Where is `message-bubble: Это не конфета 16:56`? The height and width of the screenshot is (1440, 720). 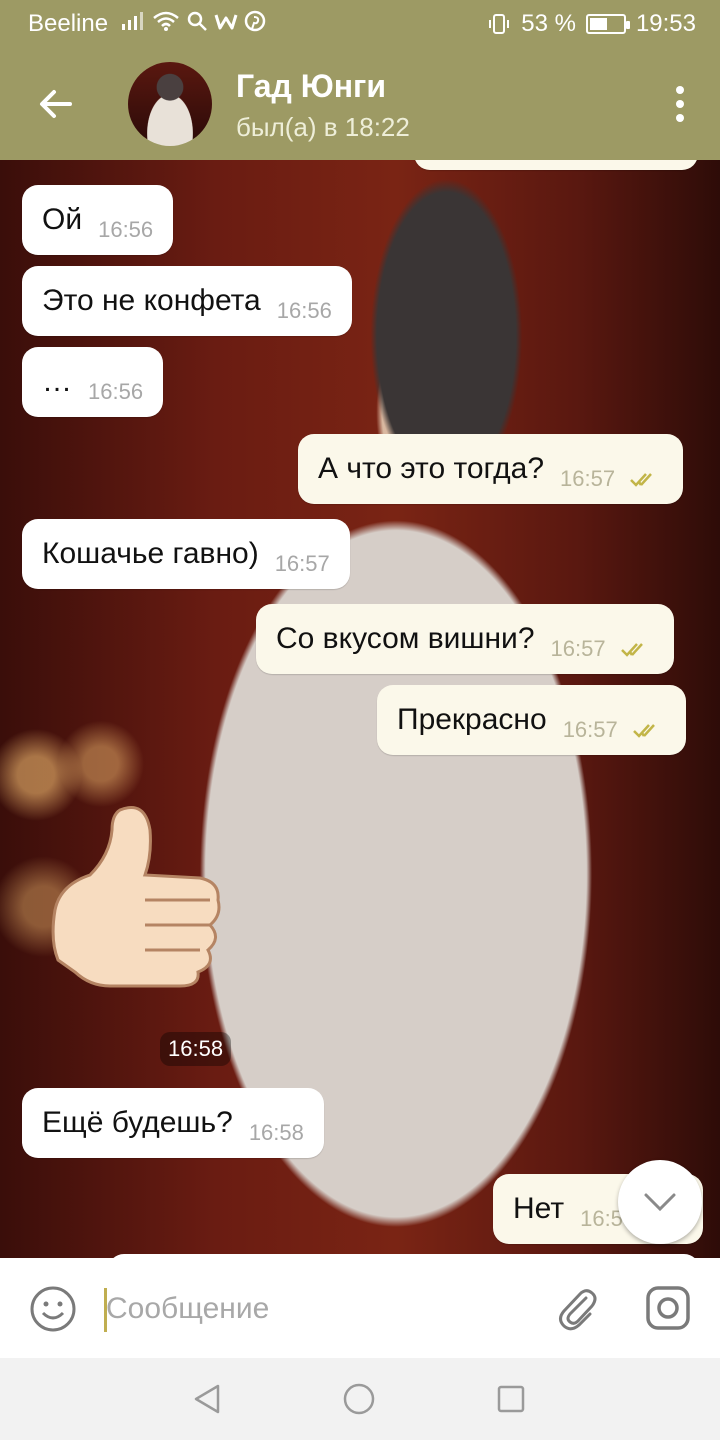
message-bubble: Это не конфета 16:56 is located at coordinates (187, 301).